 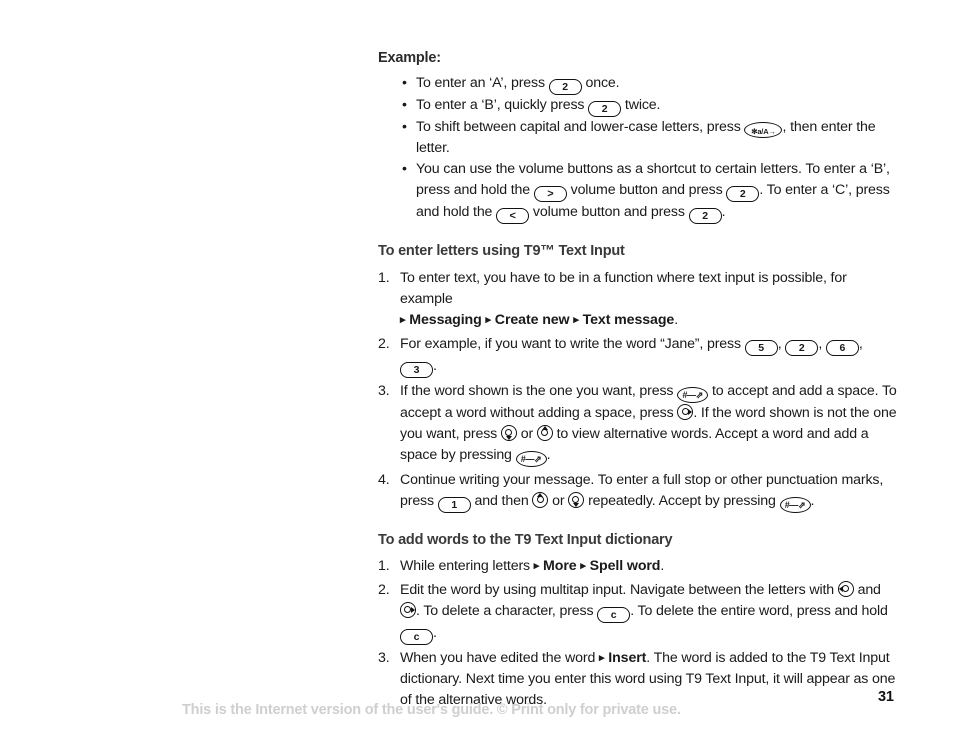 What do you see at coordinates (454, 504) in the screenshot?
I see `keypad-key-1-icon: 1` at bounding box center [454, 504].